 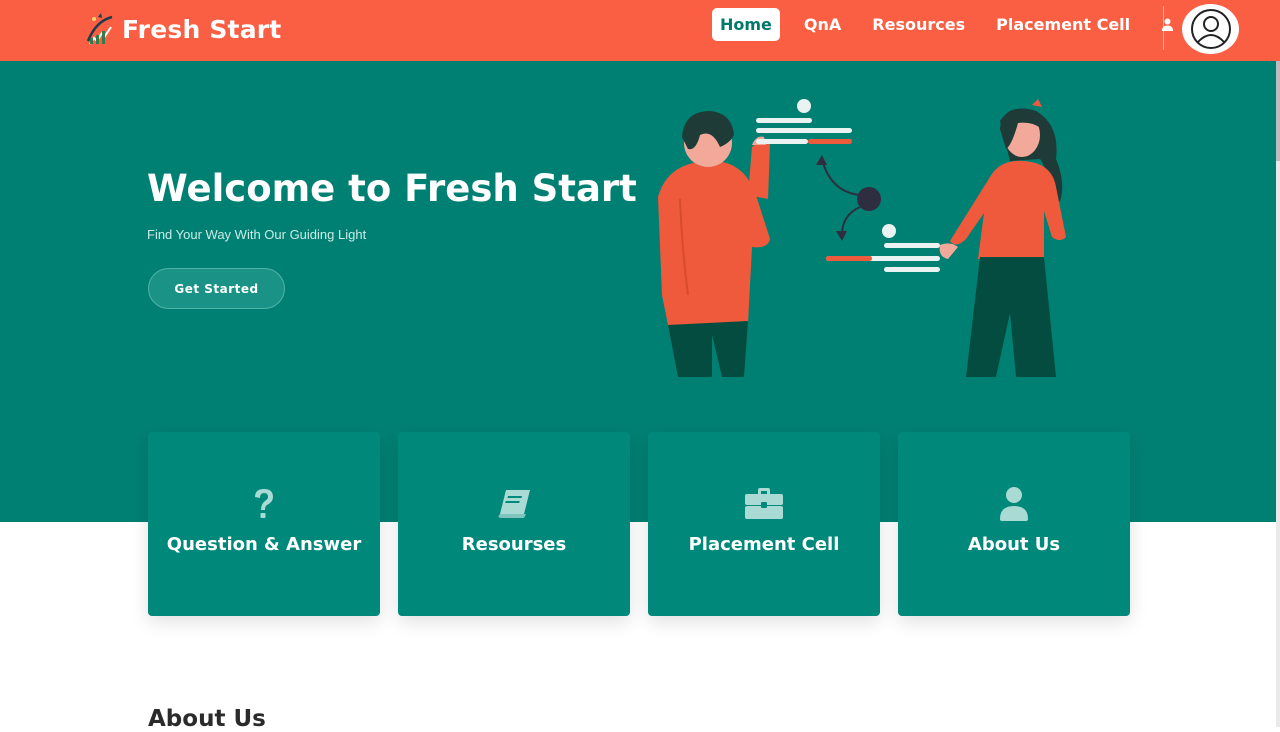 I want to click on card-placement-cell: Placement Cell, so click(x=764, y=524).